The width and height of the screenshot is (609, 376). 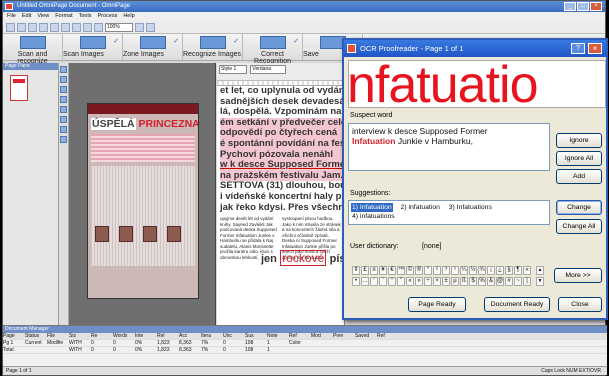 I want to click on special-char-button: µ, so click(x=455, y=281).